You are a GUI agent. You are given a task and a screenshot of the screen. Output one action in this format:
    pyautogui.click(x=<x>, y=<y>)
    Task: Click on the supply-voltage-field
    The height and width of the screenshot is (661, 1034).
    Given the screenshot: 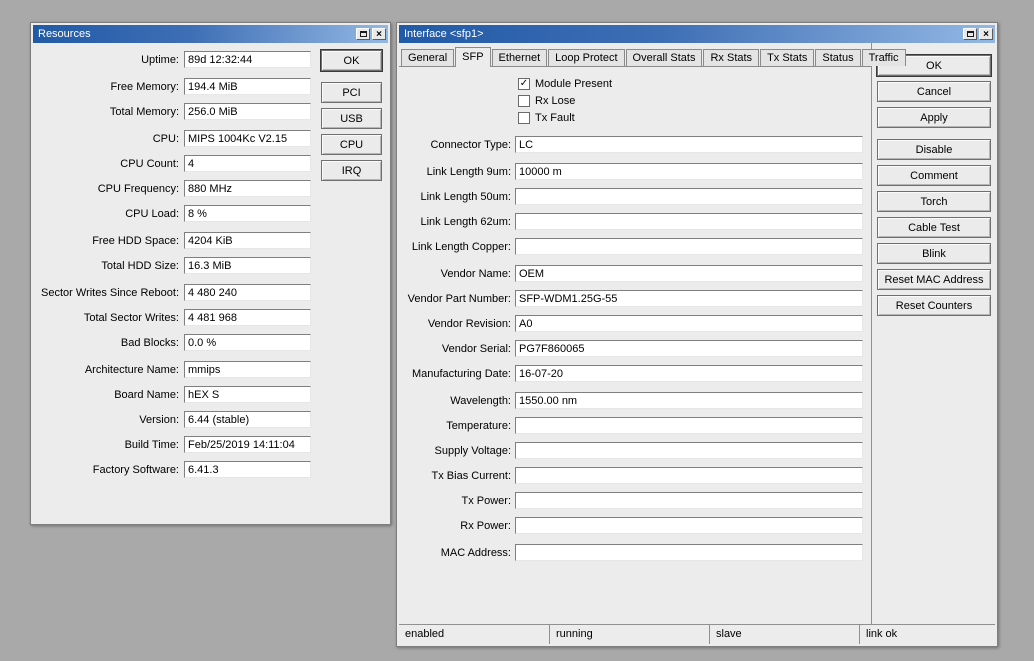 What is the action you would take?
    pyautogui.click(x=689, y=450)
    